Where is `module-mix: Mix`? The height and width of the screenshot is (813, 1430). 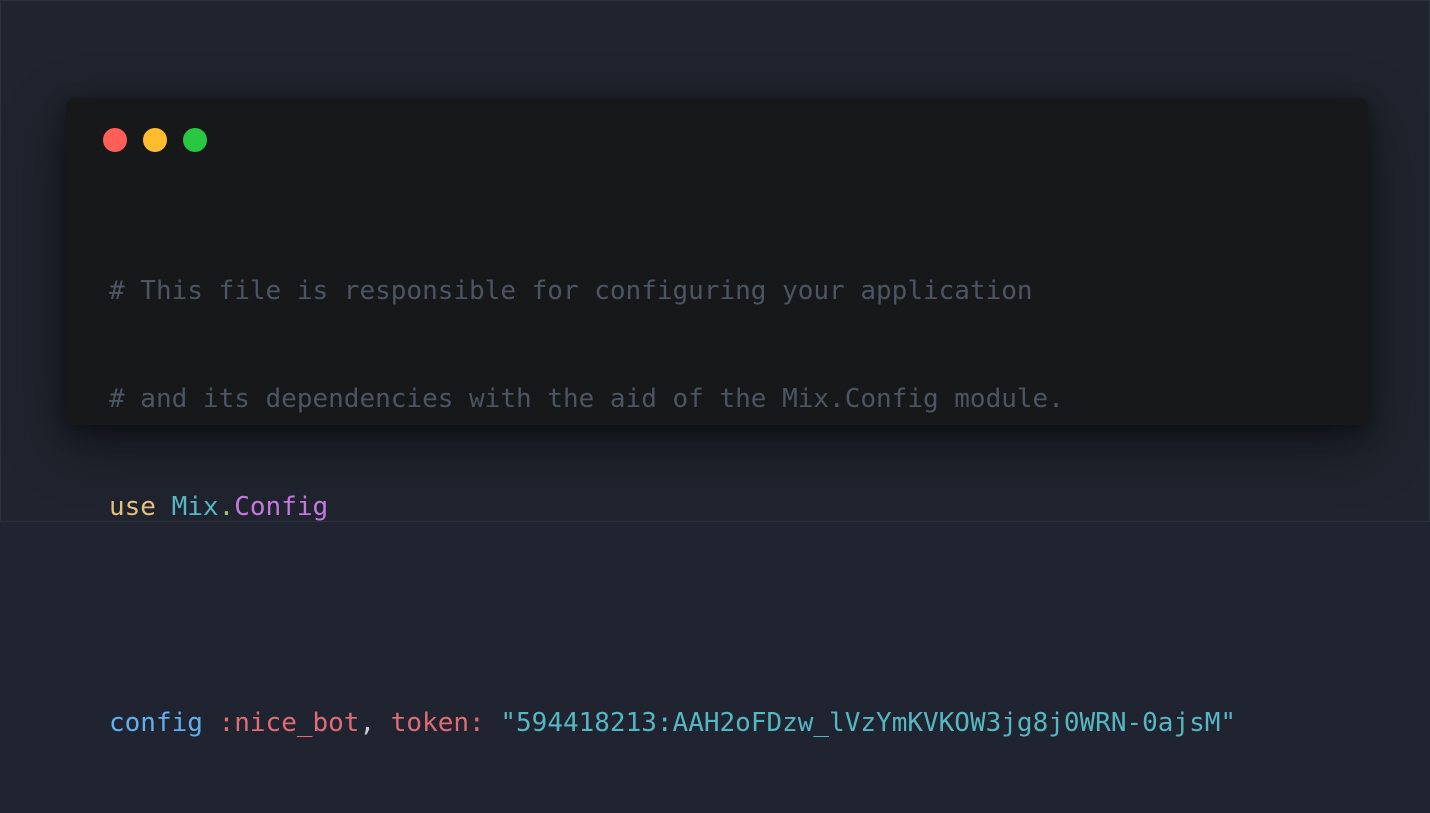
module-mix: Mix is located at coordinates (195, 507).